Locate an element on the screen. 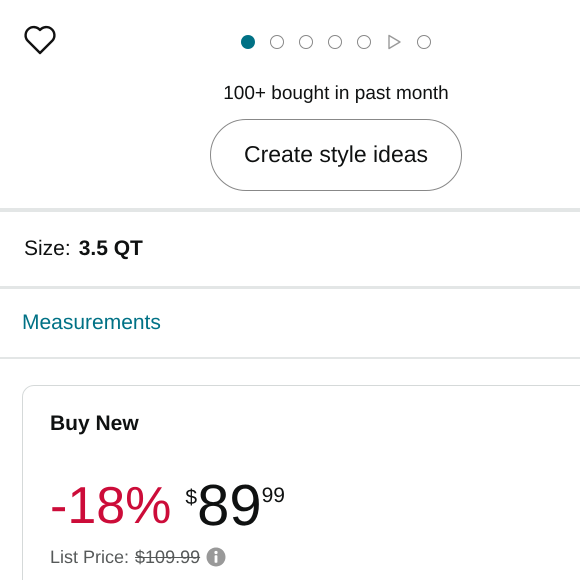 This screenshot has width=580, height=580. info-icon is located at coordinates (216, 557).